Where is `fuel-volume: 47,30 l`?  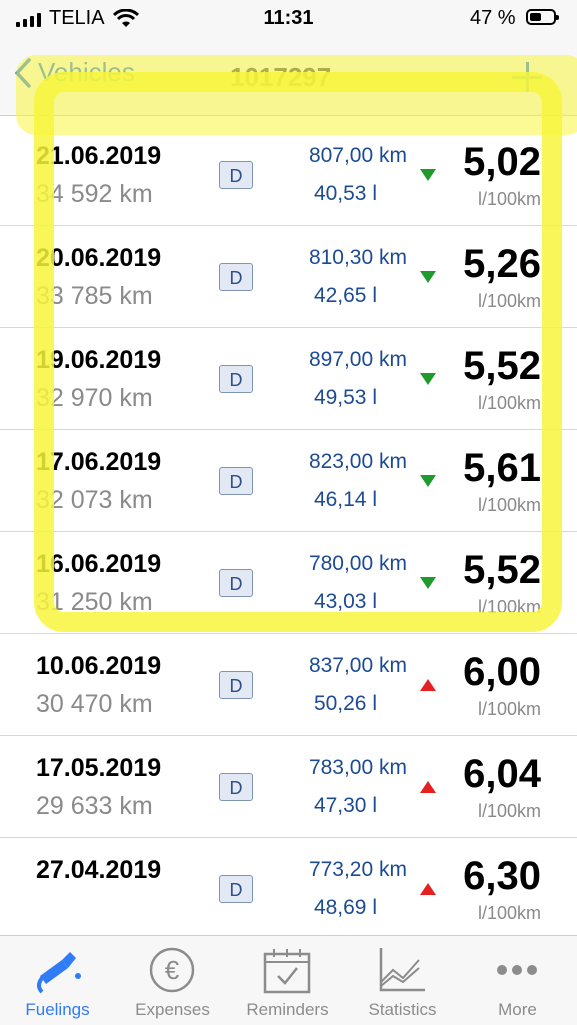
fuel-volume: 47,30 l is located at coordinates (345, 805).